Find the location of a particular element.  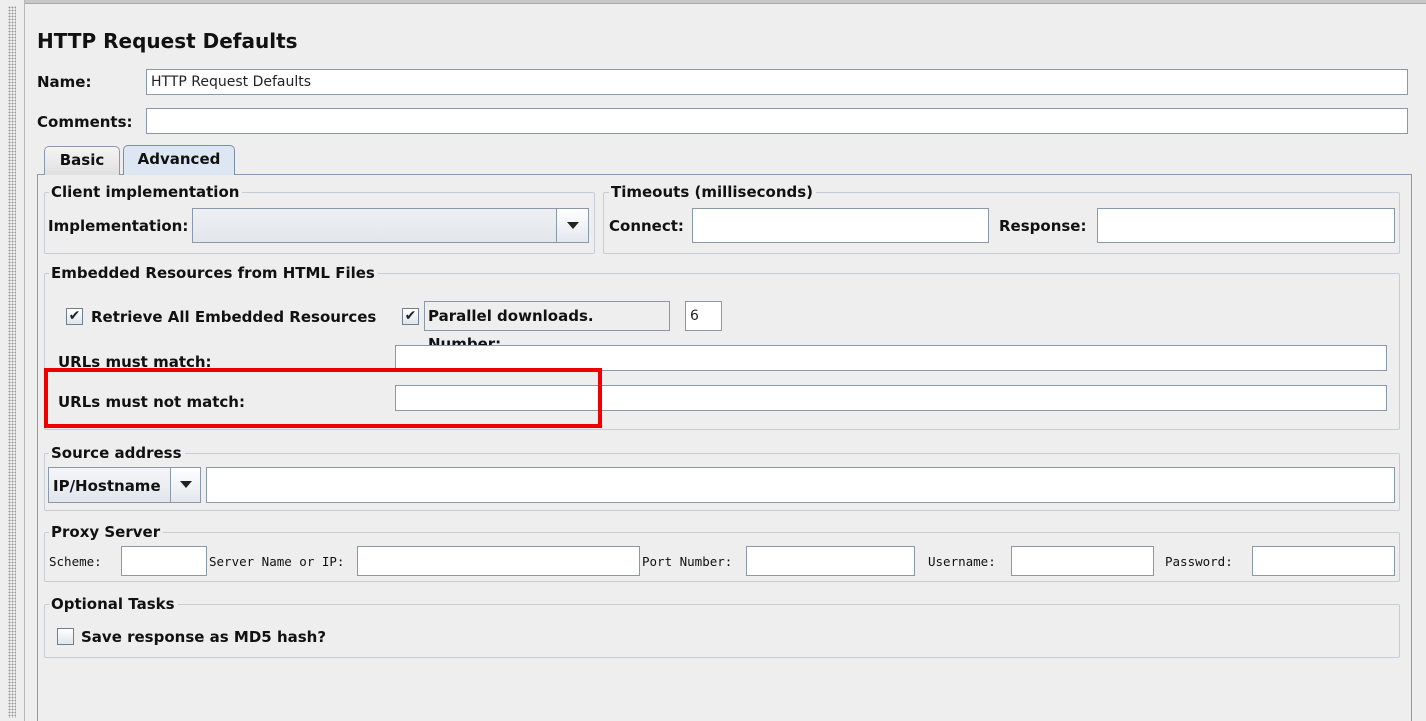

parallel-downloads-checkbox: ✔ is located at coordinates (410, 316).